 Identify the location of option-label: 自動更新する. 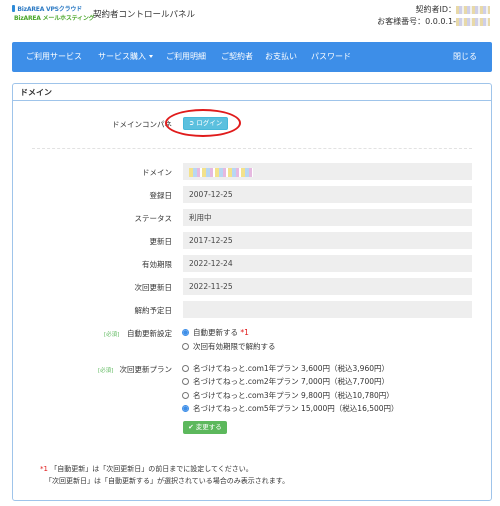
(215, 332).